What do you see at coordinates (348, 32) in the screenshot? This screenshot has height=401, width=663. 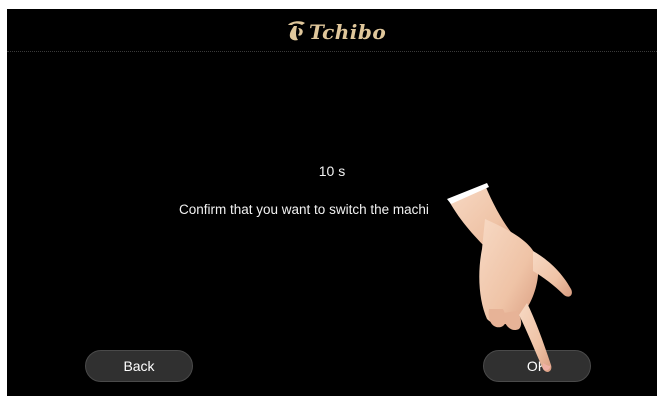 I see `brand-name: Tchibo` at bounding box center [348, 32].